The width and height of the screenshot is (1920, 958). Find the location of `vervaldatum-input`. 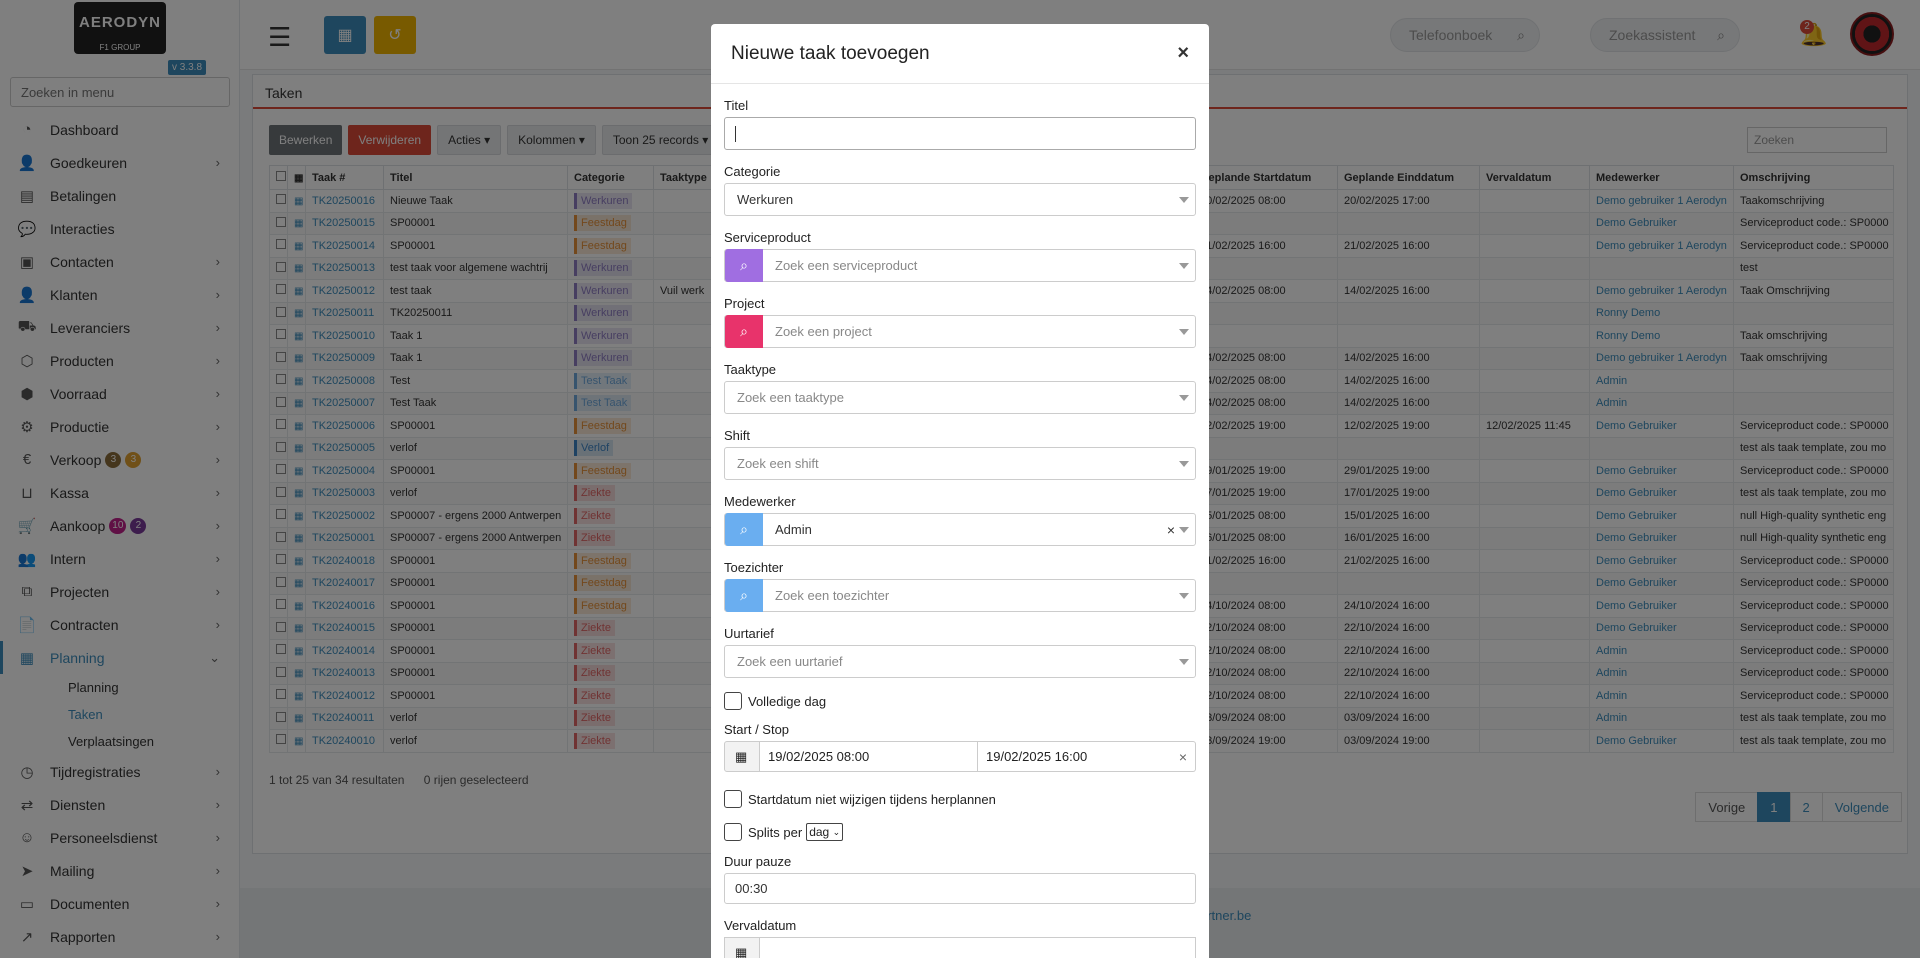

vervaldatum-input is located at coordinates (978, 947).